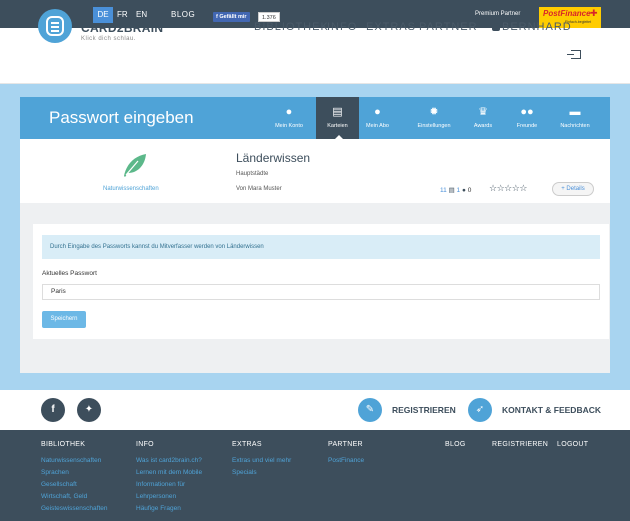 Image resolution: width=630 pixels, height=521 pixels. What do you see at coordinates (527, 126) in the screenshot?
I see `tab-label: Freunde` at bounding box center [527, 126].